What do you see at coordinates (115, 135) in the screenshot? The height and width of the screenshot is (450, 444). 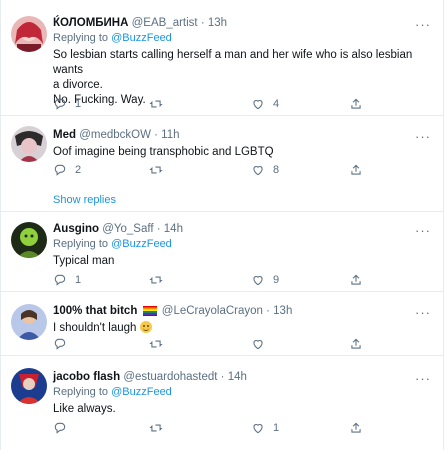 I see `user-handle: @medbckOW` at bounding box center [115, 135].